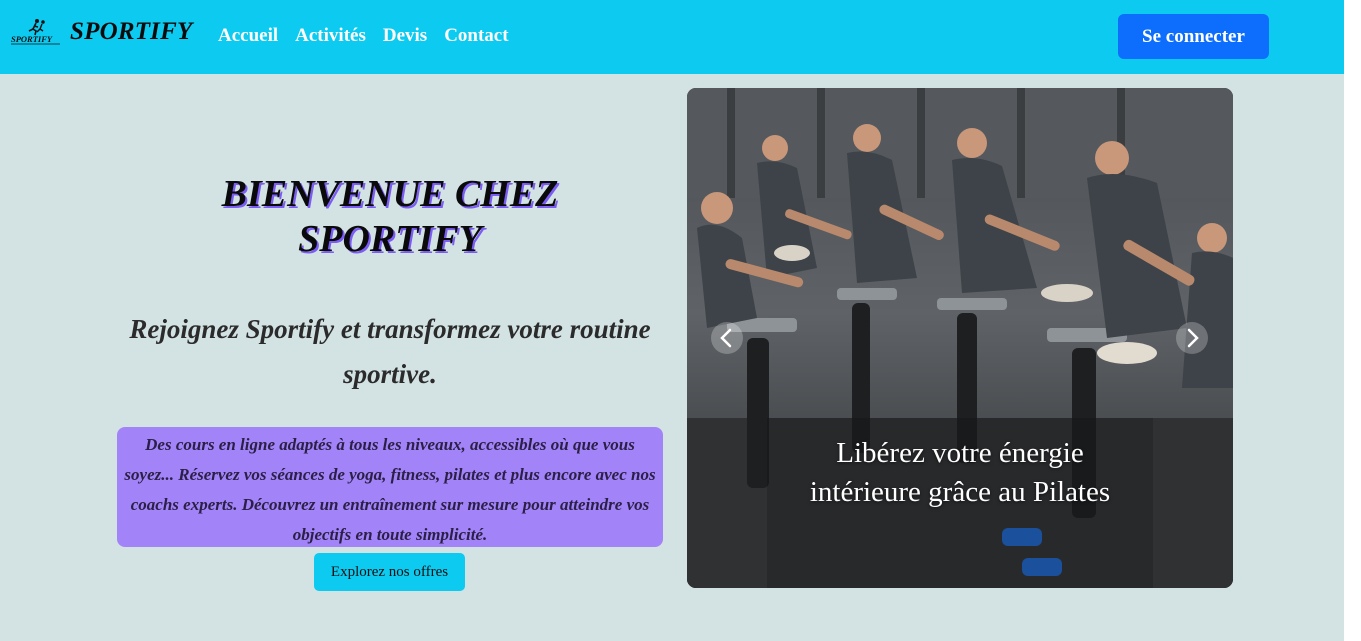 The height and width of the screenshot is (641, 1361). I want to click on brand-name: SPORTIFY, so click(131, 32).